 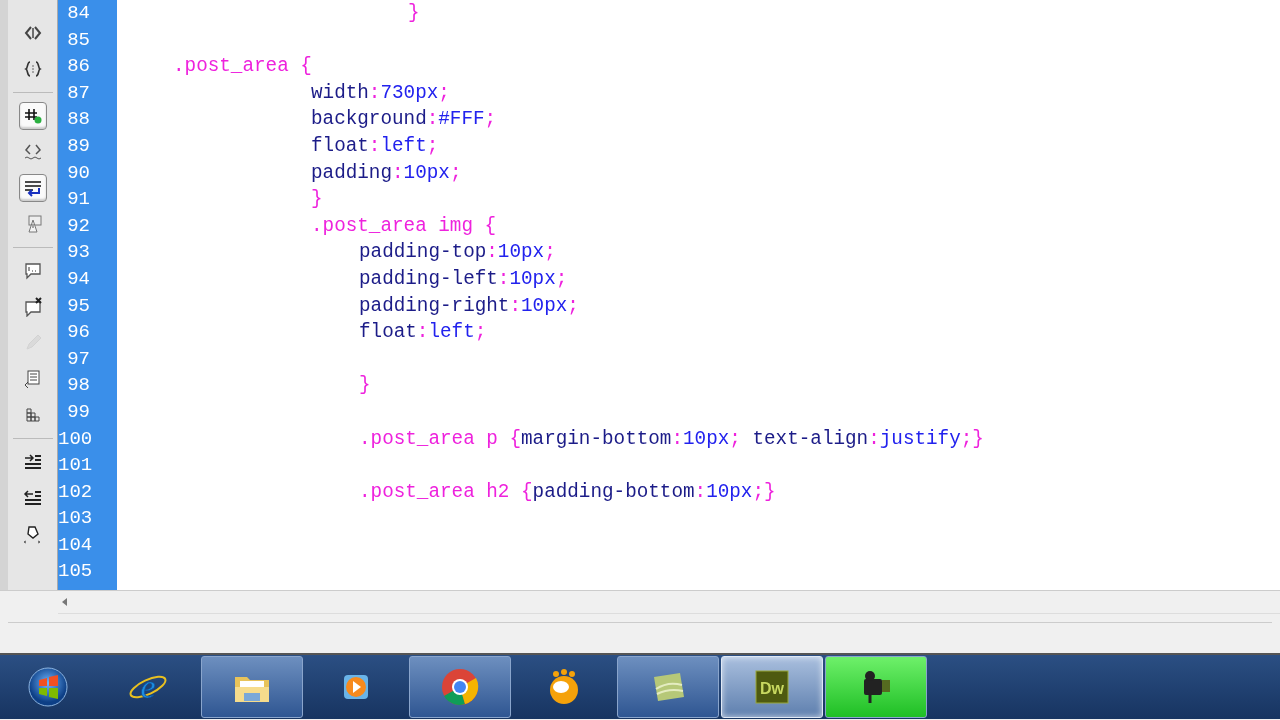 What do you see at coordinates (460, 687) in the screenshot?
I see `chrome-icon` at bounding box center [460, 687].